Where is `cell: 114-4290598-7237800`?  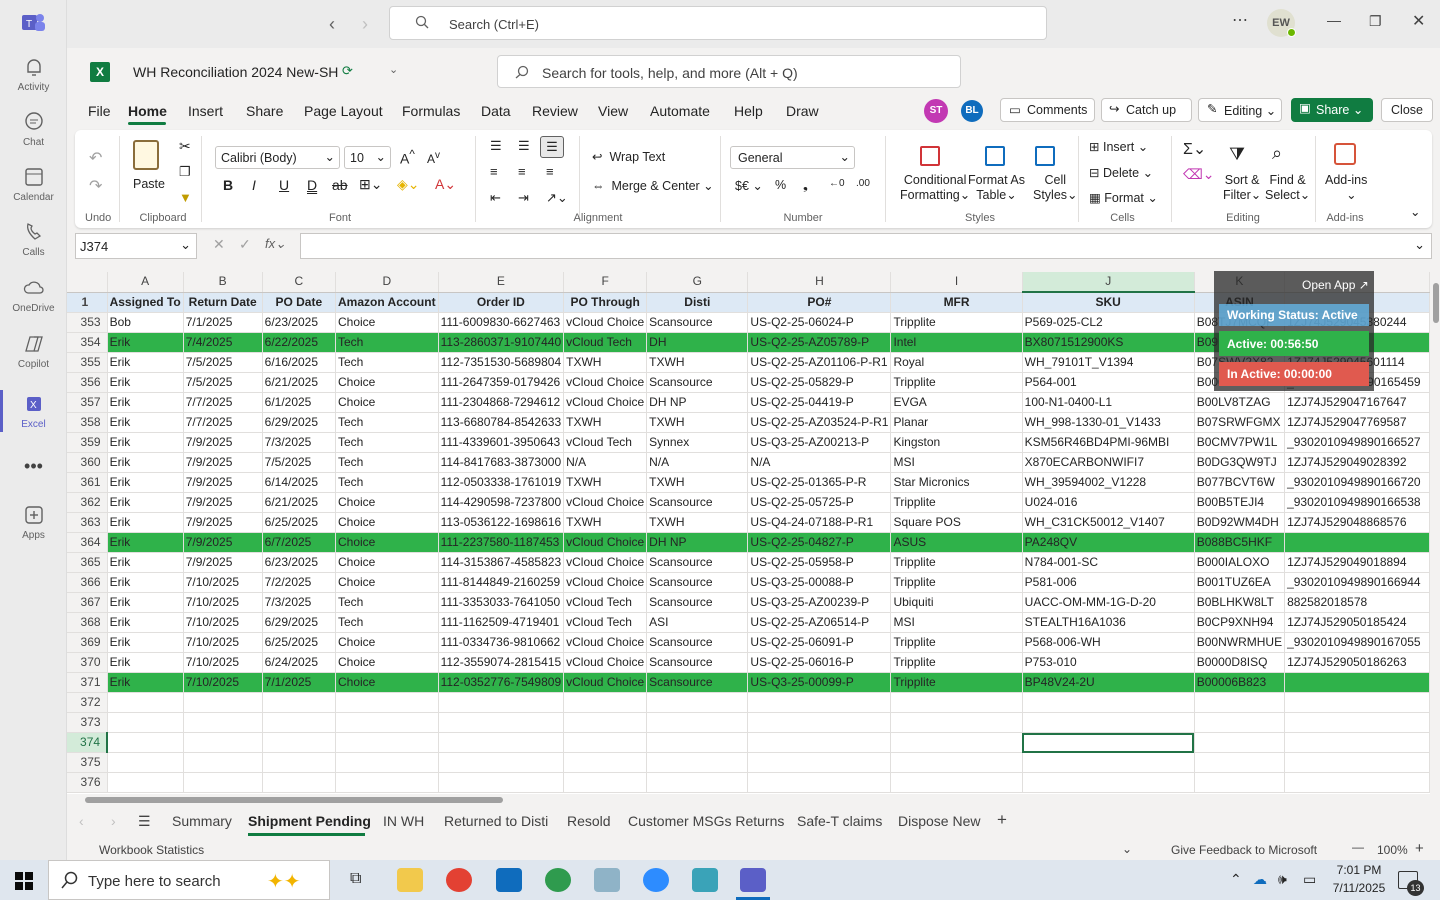 cell: 114-4290598-7237800 is located at coordinates (501, 502).